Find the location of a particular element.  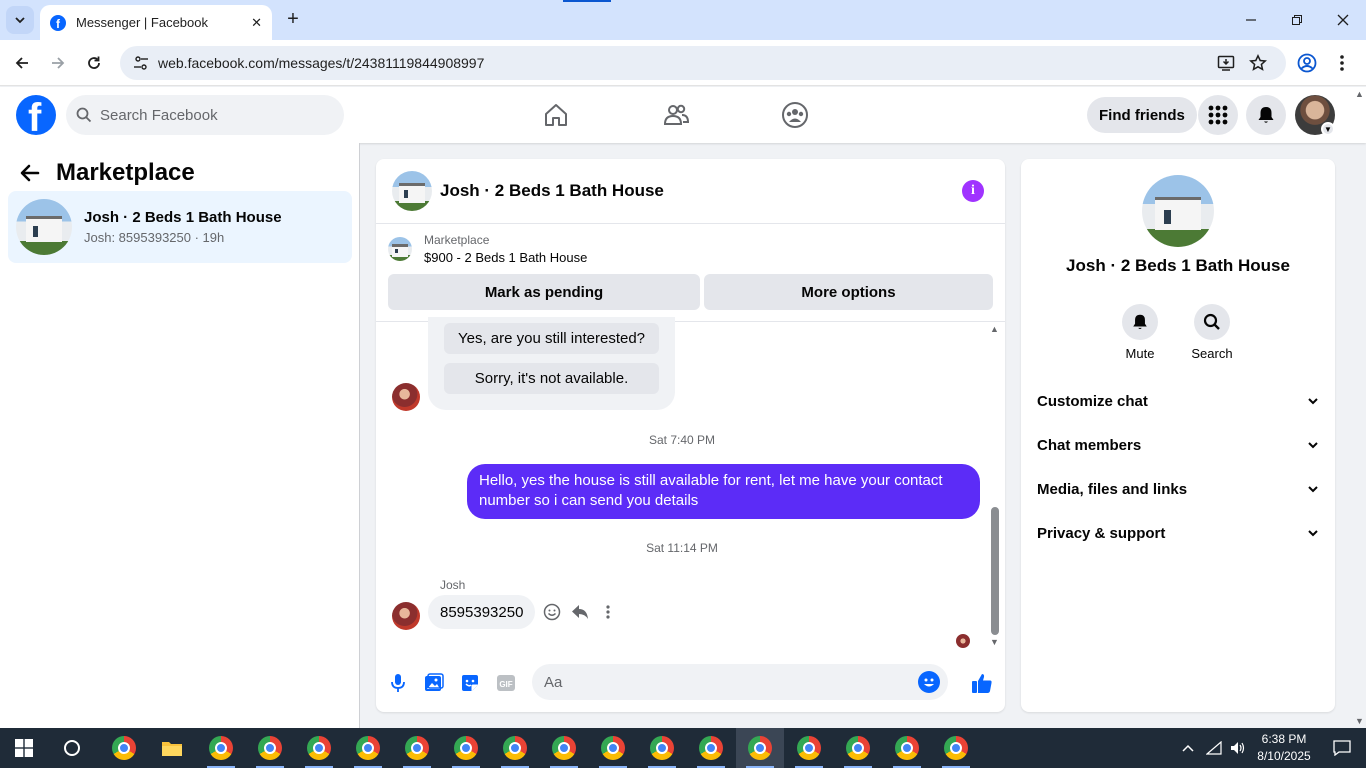

groups-nav-button is located at coordinates (795, 115).